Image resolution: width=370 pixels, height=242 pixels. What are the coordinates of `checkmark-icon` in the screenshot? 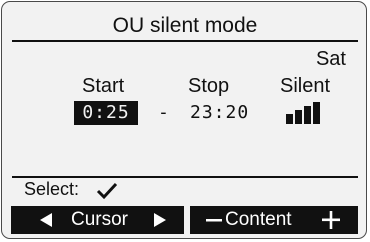 It's located at (107, 191).